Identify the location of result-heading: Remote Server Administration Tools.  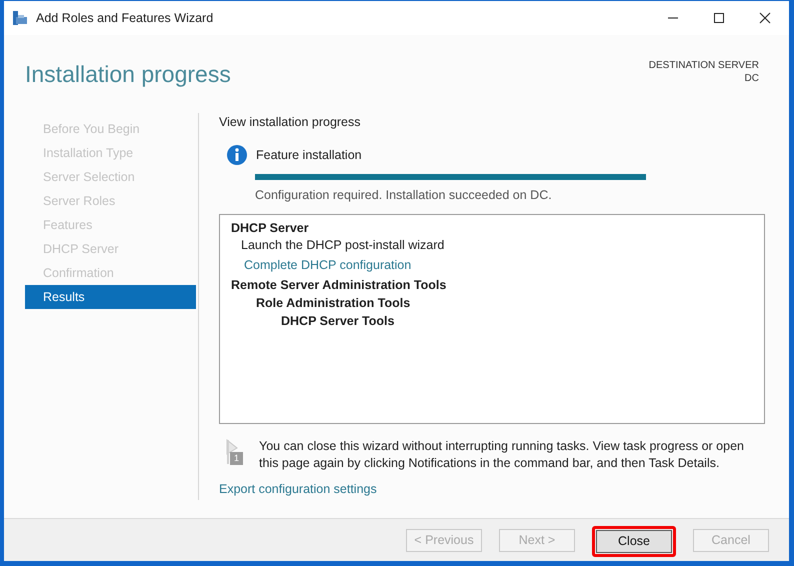
(338, 285).